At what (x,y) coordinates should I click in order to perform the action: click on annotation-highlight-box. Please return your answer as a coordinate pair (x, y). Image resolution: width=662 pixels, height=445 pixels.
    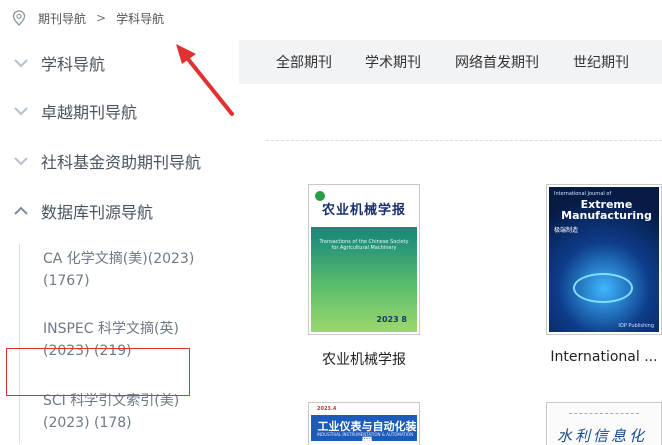
    Looking at the image, I should click on (98, 372).